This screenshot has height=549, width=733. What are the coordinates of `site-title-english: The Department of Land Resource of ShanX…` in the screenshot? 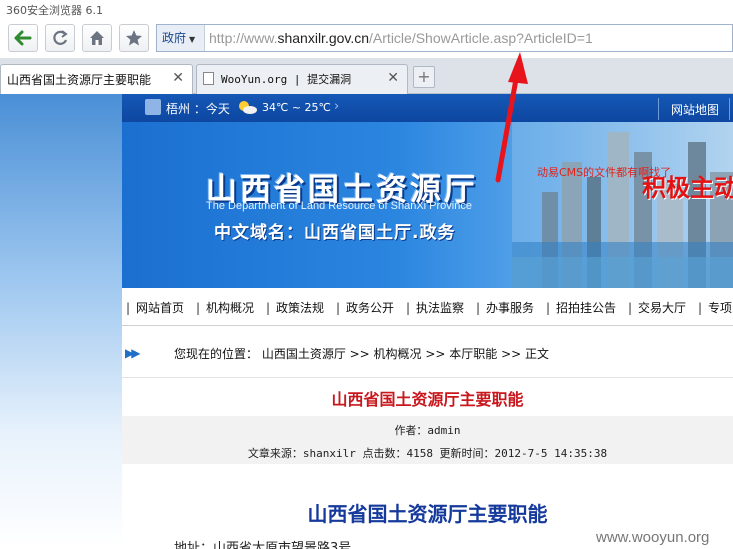 It's located at (339, 206).